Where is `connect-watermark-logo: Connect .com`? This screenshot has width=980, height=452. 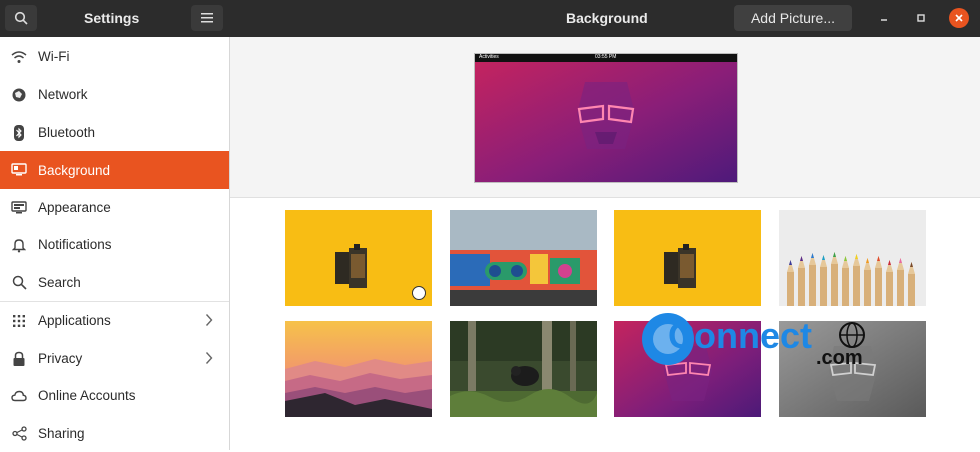 connect-watermark-logo: Connect .com is located at coordinates (760, 346).